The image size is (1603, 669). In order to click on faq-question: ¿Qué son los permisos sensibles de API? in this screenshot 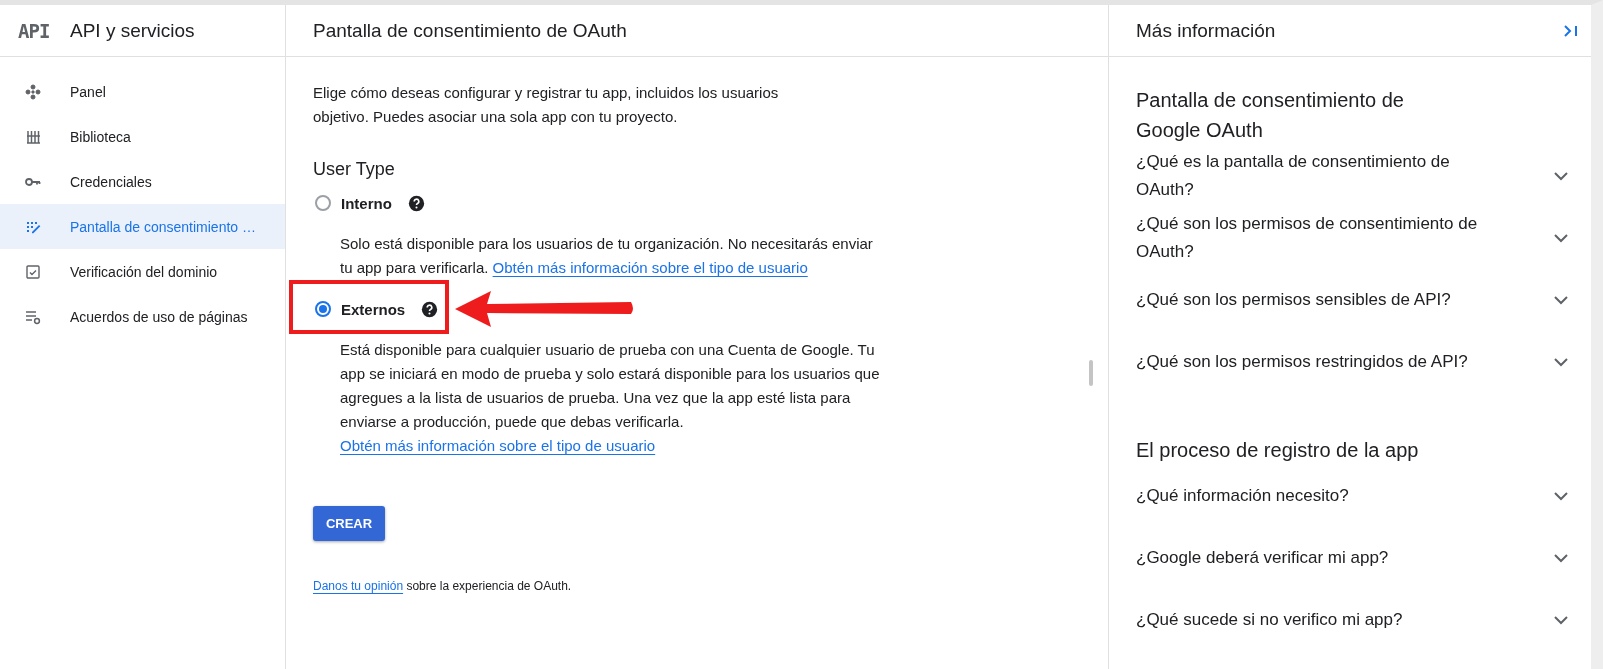, I will do `click(1323, 300)`.